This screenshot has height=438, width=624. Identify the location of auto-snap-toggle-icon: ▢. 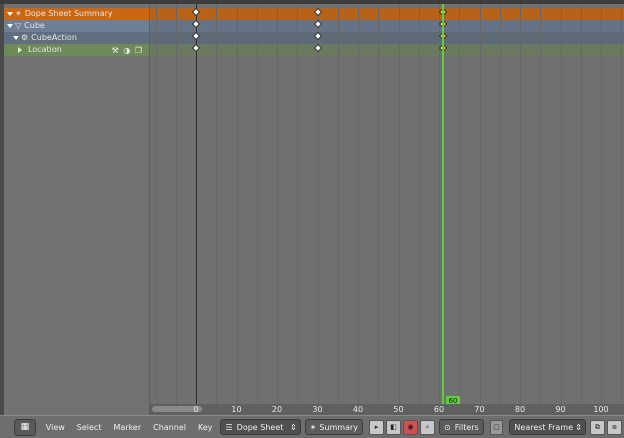
(496, 427).